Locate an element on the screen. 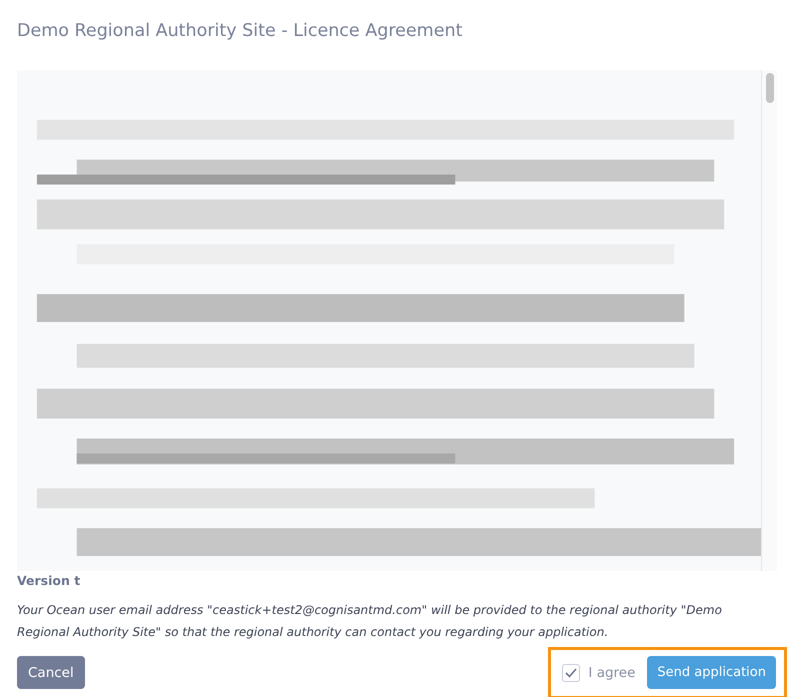 Image resolution: width=794 pixels, height=697 pixels. email-notice: Your Ocean user email address "ceastick+test2@cognisantmd.com" will be provided to the regional authority "Demo Regional Authority Site" so that the regional authority can contact you regarding your application. is located at coordinates (370, 621).